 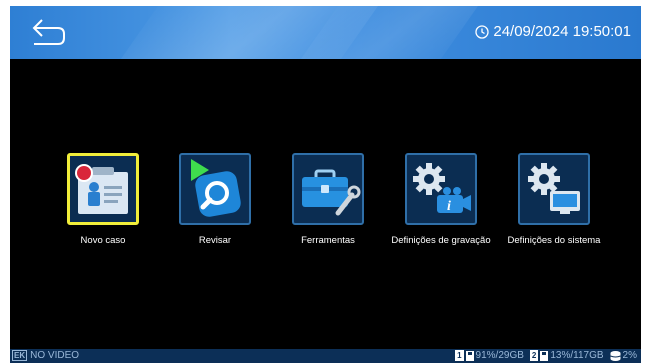 What do you see at coordinates (577, 355) in the screenshot?
I see `disk-2-usage: 13%/117GB` at bounding box center [577, 355].